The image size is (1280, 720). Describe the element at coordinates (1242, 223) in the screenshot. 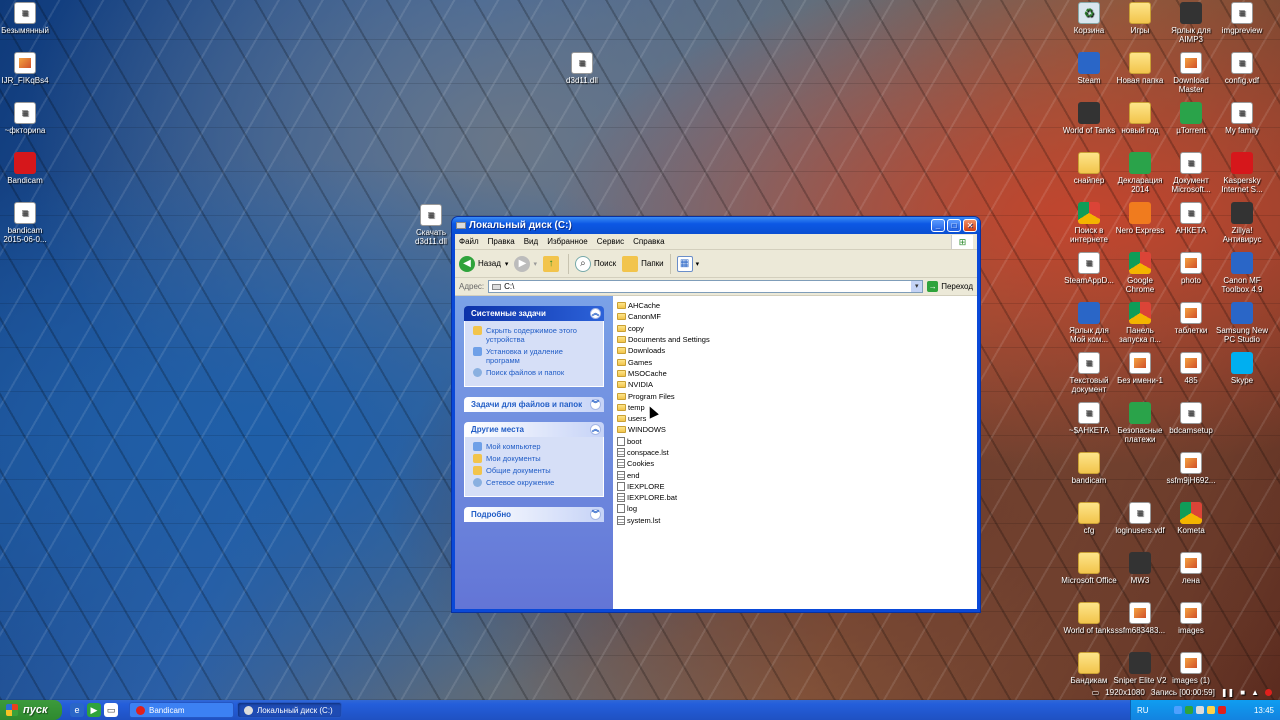

I see `desktop-icon: Zillya! Антивирус` at that location.